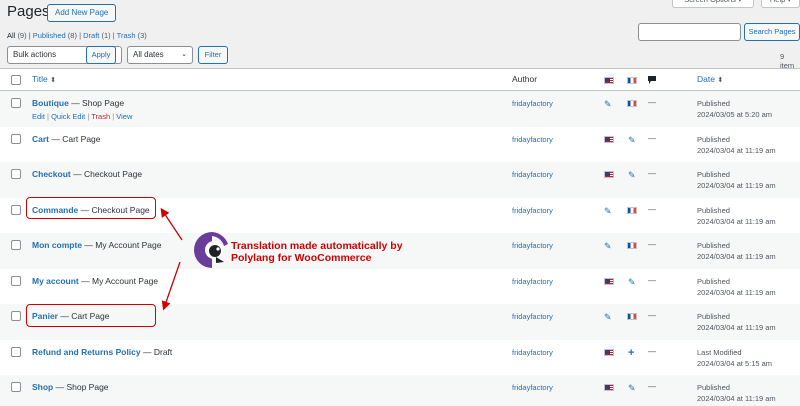  I want to click on quick-edit-link: Quick Edit, so click(68, 116).